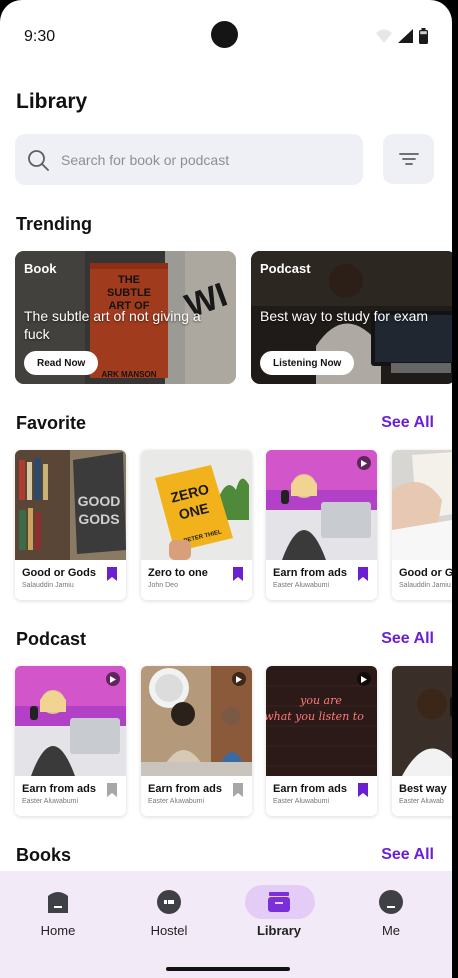 The height and width of the screenshot is (978, 458). What do you see at coordinates (407, 855) in the screenshot?
I see `books-see-all-link: See All` at bounding box center [407, 855].